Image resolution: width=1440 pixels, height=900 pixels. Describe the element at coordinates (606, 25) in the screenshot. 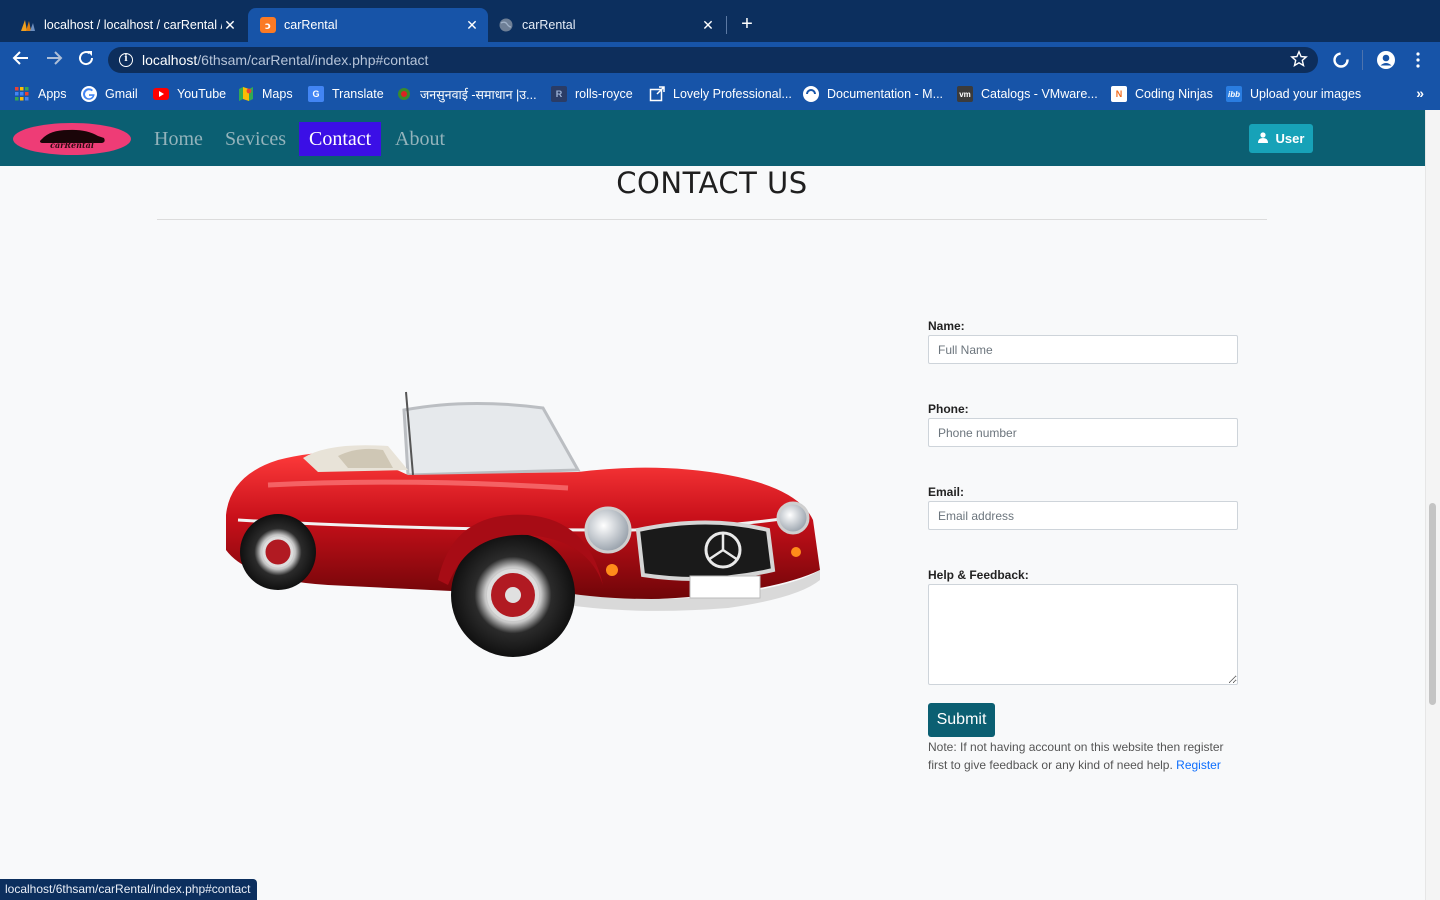

I see `tab-carrental: carRental ✕` at that location.